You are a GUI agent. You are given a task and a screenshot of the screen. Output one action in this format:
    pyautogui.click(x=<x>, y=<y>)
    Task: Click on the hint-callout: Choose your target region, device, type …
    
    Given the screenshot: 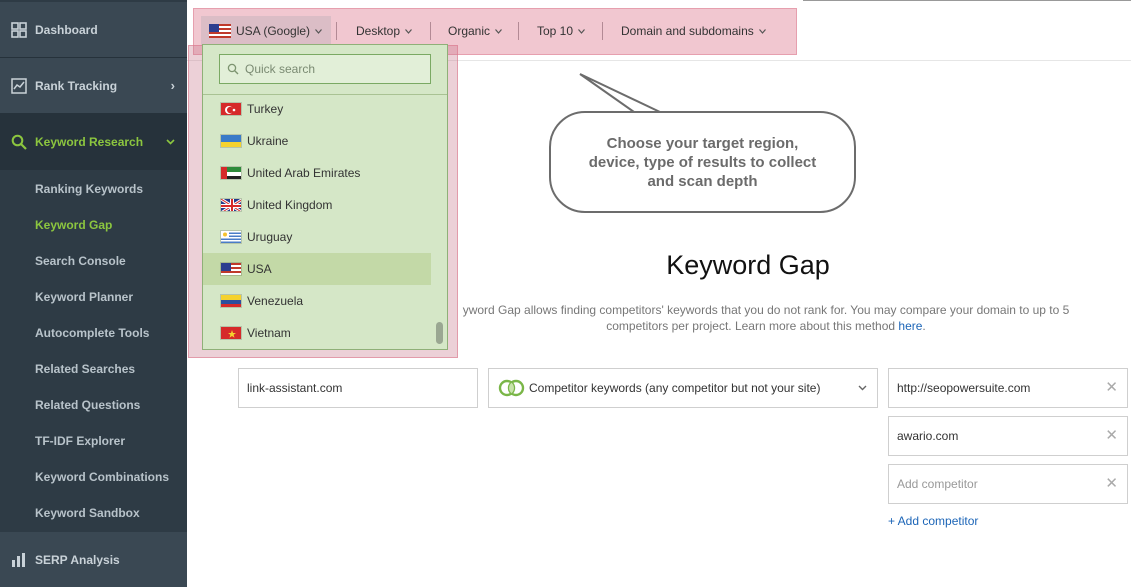 What is the action you would take?
    pyautogui.click(x=702, y=162)
    